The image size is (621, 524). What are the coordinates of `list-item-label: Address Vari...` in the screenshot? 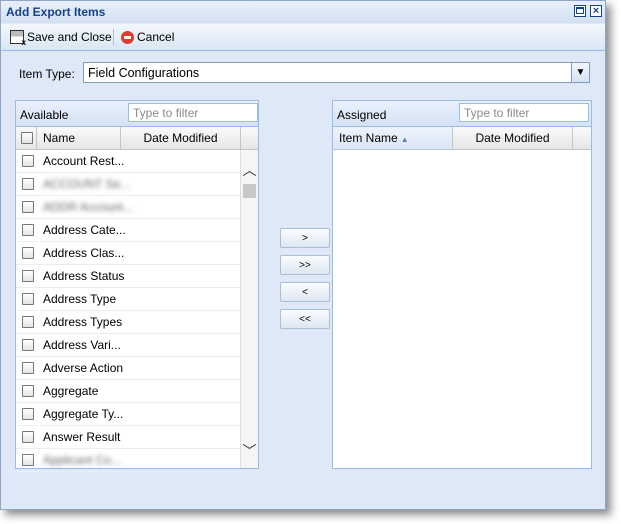 It's located at (82, 345).